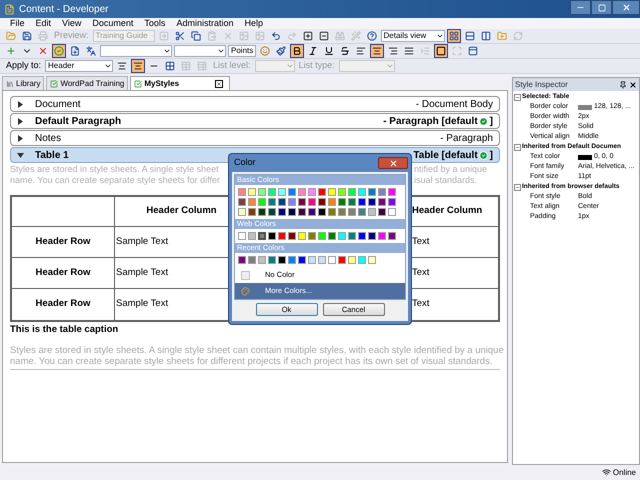  What do you see at coordinates (78, 121) in the screenshot?
I see `style-name: Default Paragraph` at bounding box center [78, 121].